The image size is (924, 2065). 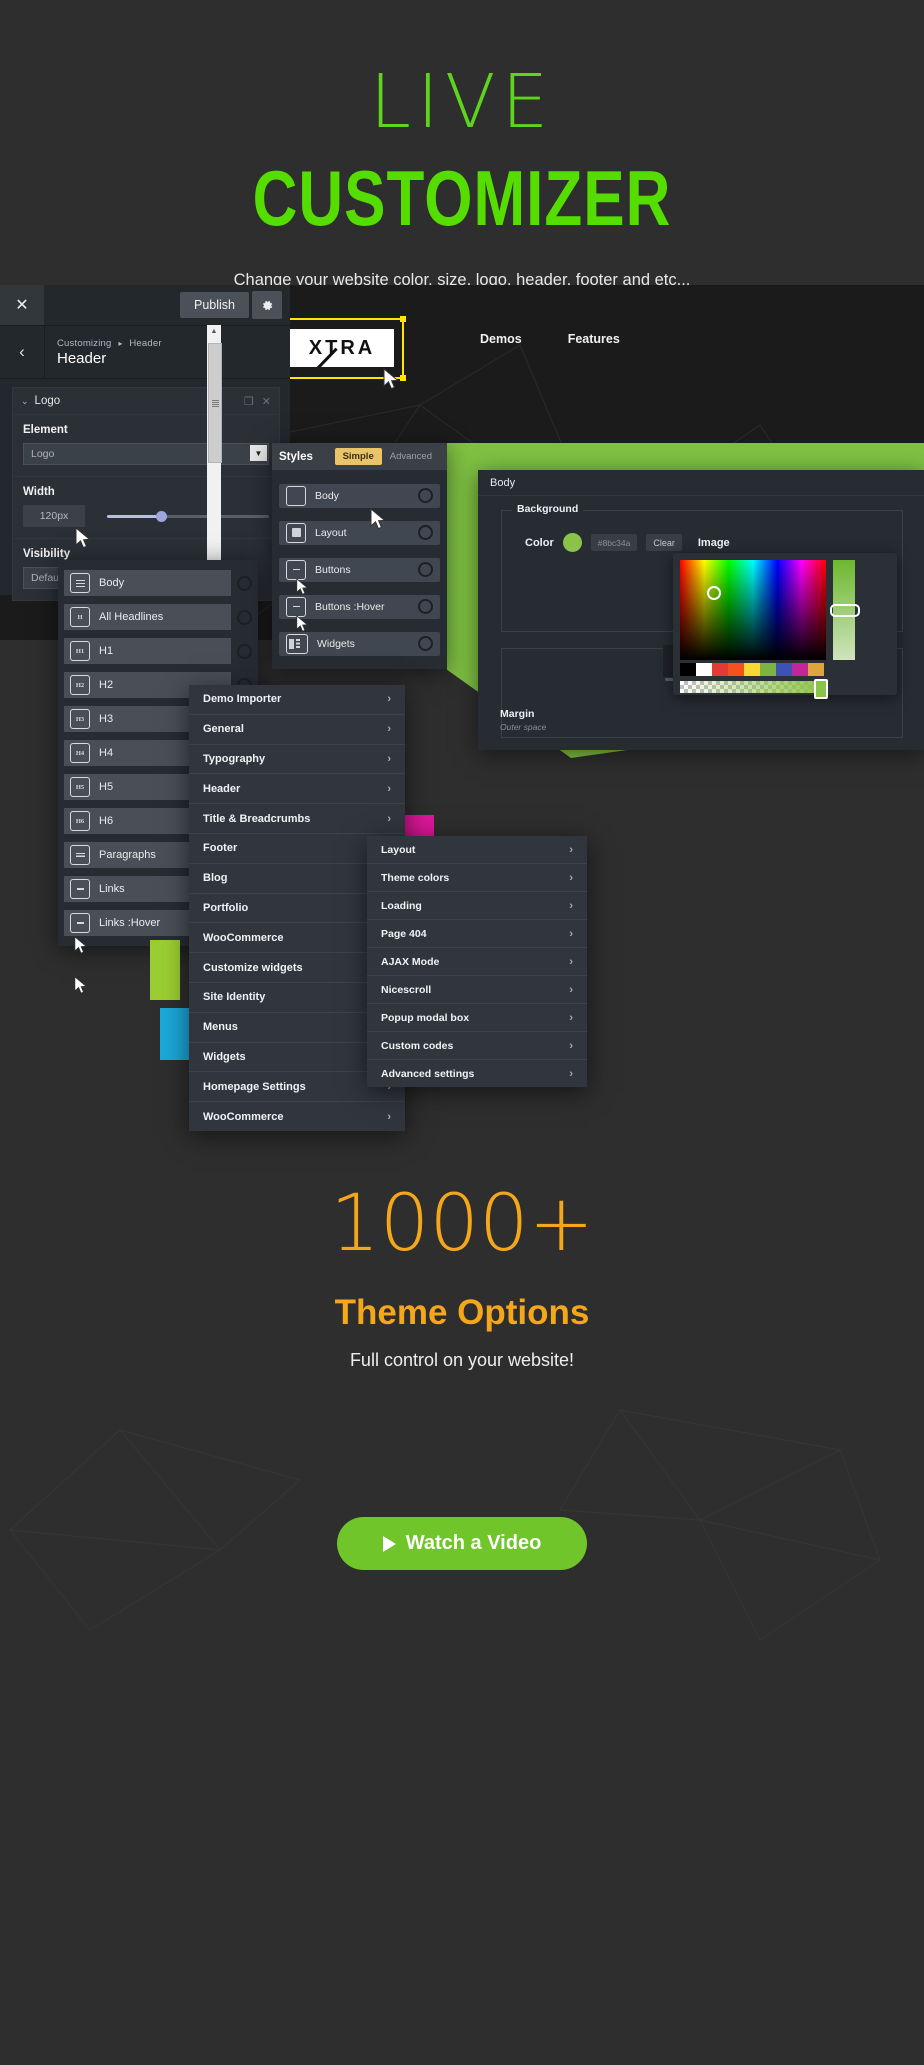 What do you see at coordinates (404, 933) in the screenshot?
I see `menu-item-label: Page 404` at bounding box center [404, 933].